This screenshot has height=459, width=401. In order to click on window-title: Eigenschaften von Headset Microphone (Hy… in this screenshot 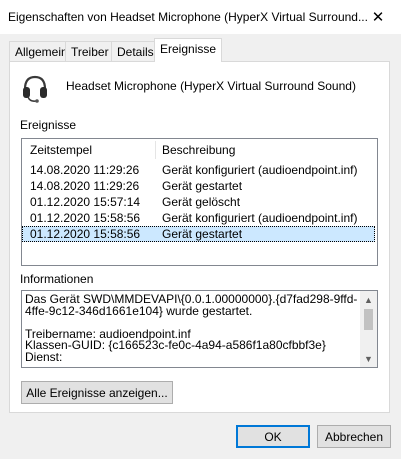, I will do `click(188, 17)`.